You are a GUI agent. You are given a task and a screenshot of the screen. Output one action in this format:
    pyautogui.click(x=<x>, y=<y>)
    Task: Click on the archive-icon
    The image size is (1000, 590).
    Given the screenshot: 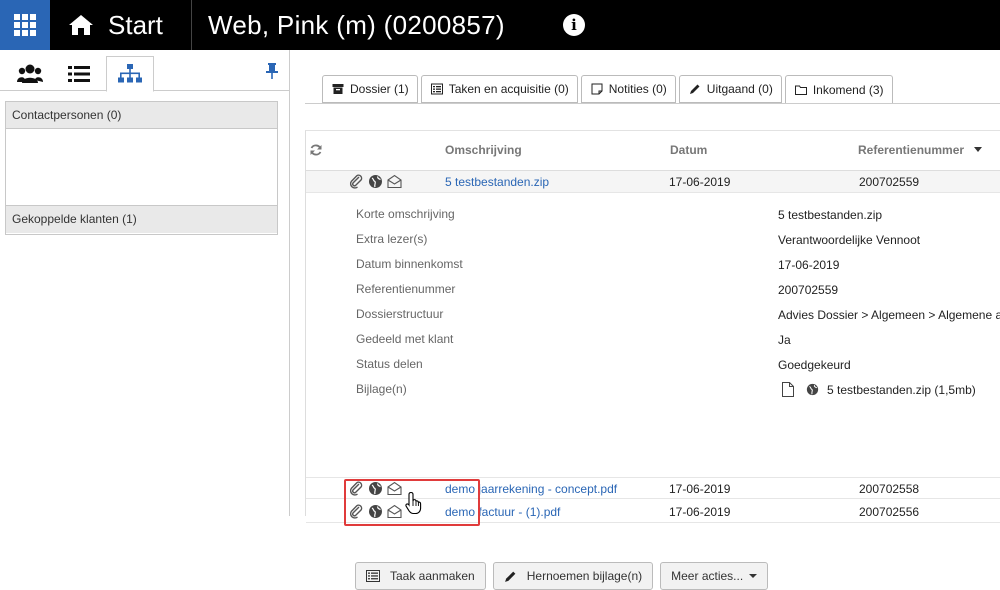 What is the action you would take?
    pyautogui.click(x=338, y=89)
    